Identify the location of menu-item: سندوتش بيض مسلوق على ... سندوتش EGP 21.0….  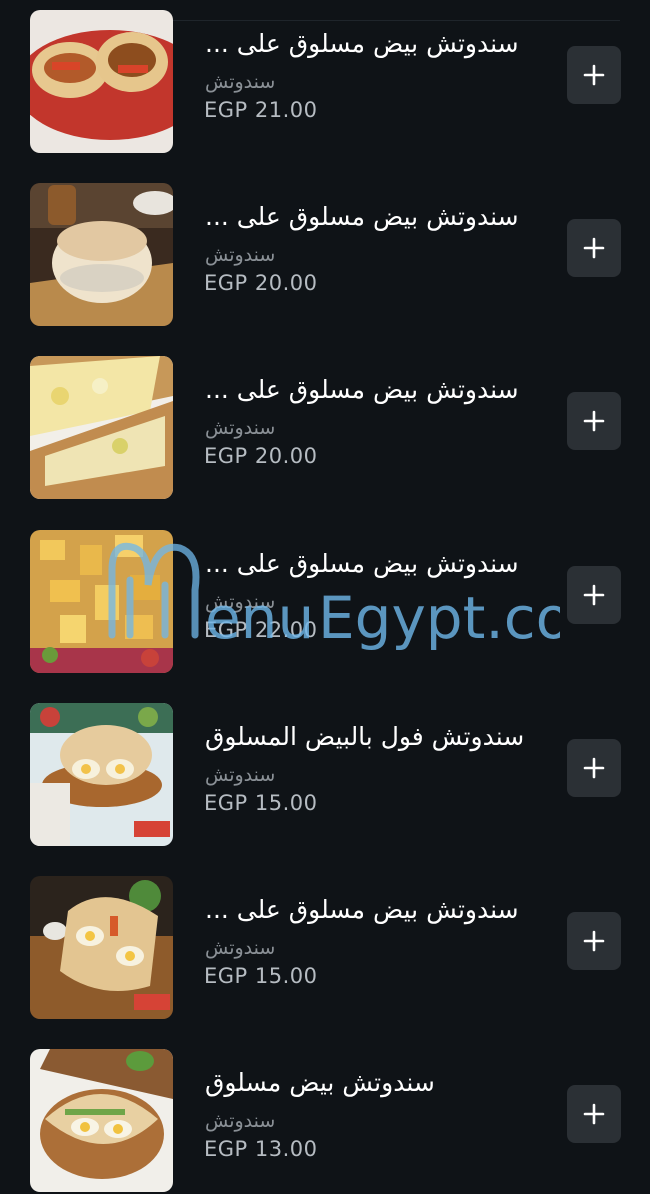
(325, 82).